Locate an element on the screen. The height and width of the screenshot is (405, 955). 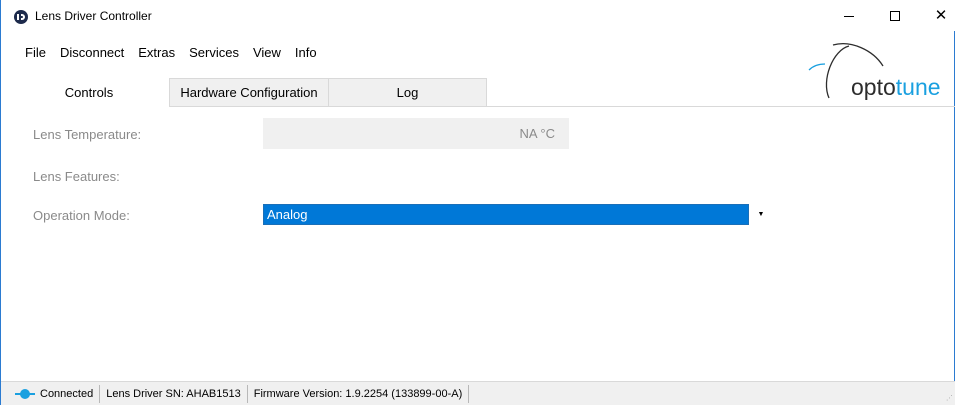
menu-file: File is located at coordinates (27, 53).